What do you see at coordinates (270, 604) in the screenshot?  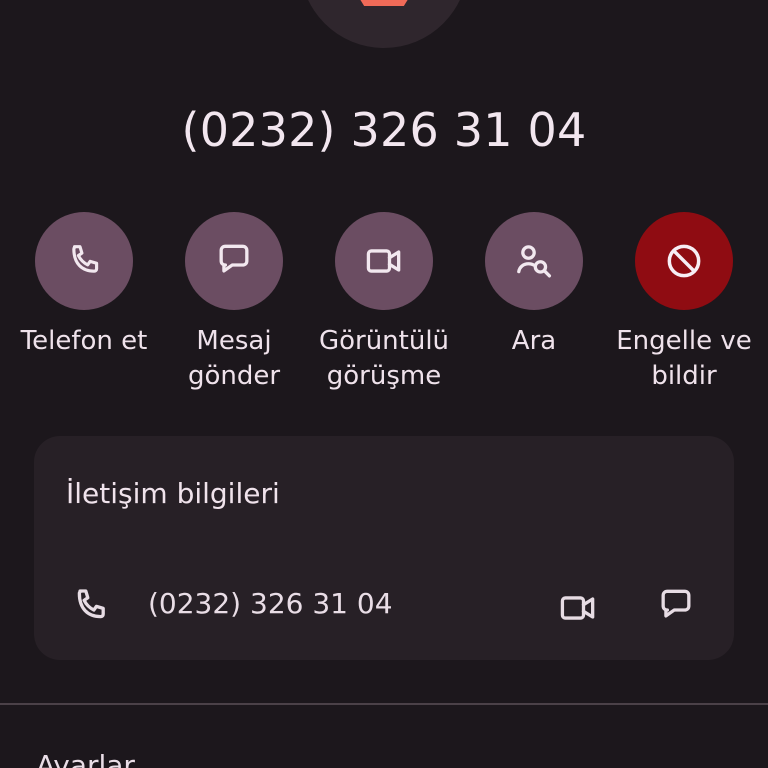 I see `contact-phone-number: (0232) 326 31 04` at bounding box center [270, 604].